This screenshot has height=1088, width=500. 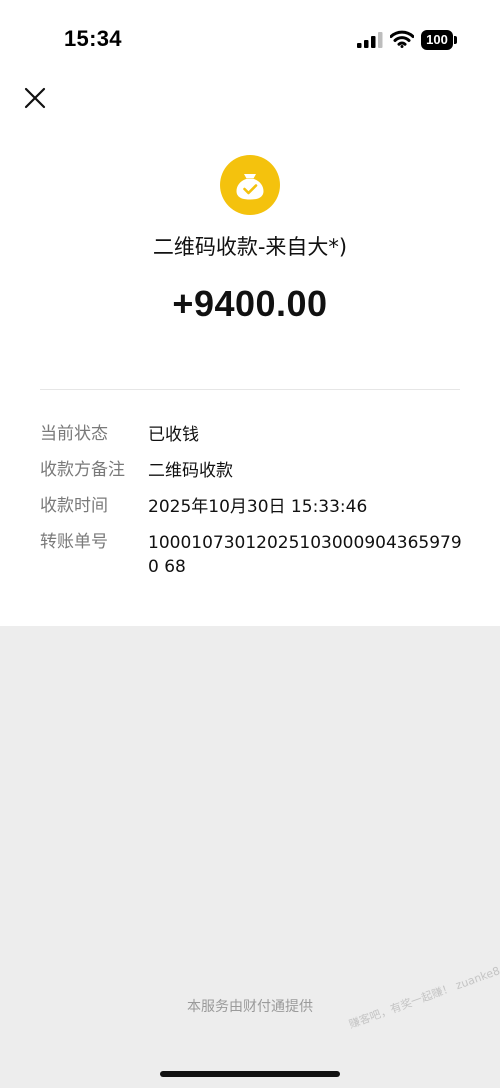 What do you see at coordinates (190, 471) in the screenshot?
I see `detail-value: 二维码收款` at bounding box center [190, 471].